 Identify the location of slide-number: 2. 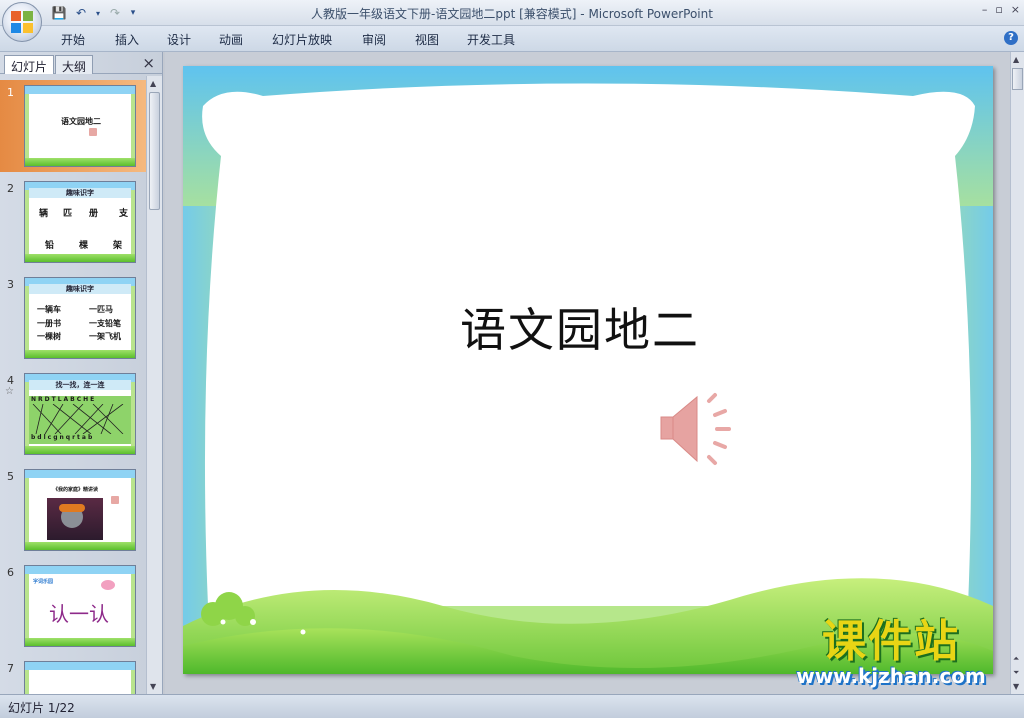
(10, 188).